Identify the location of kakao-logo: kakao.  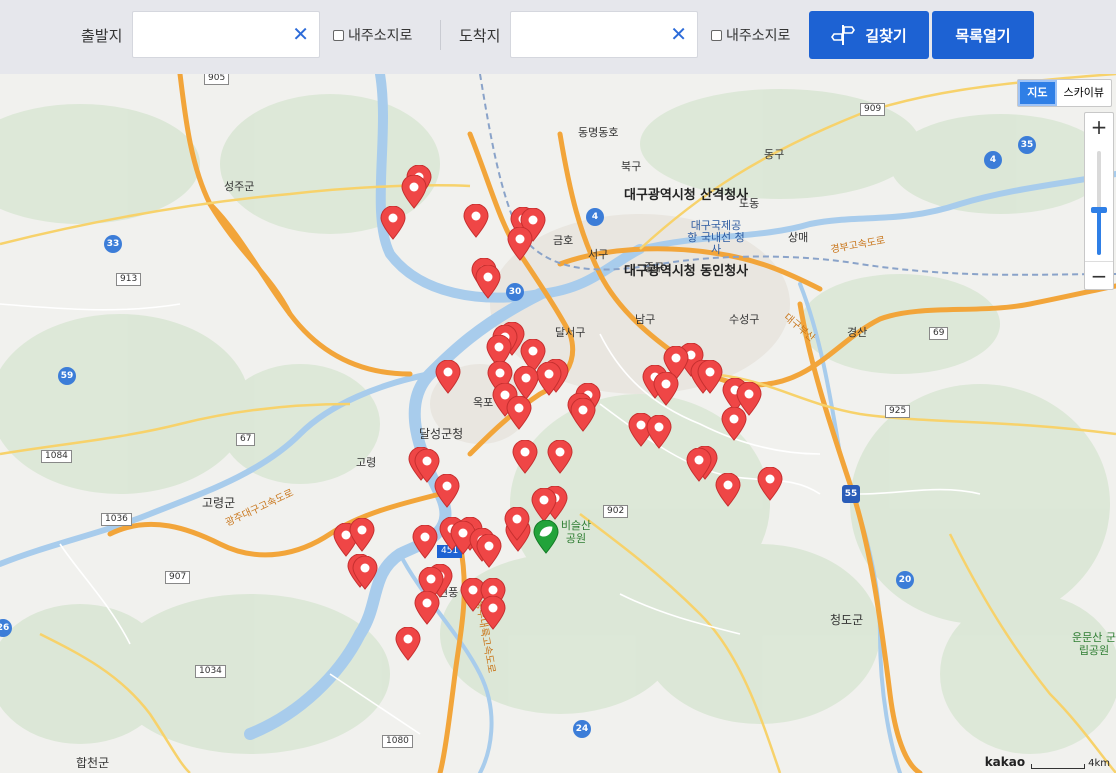
(1005, 762).